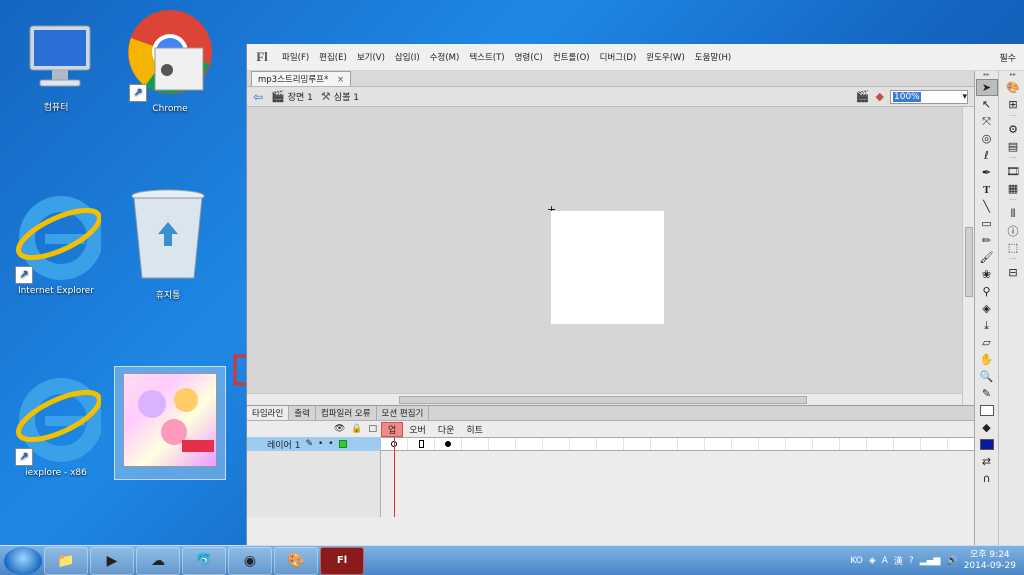 The image size is (1024, 575). I want to click on hand-tool-icon: ✋, so click(987, 359).